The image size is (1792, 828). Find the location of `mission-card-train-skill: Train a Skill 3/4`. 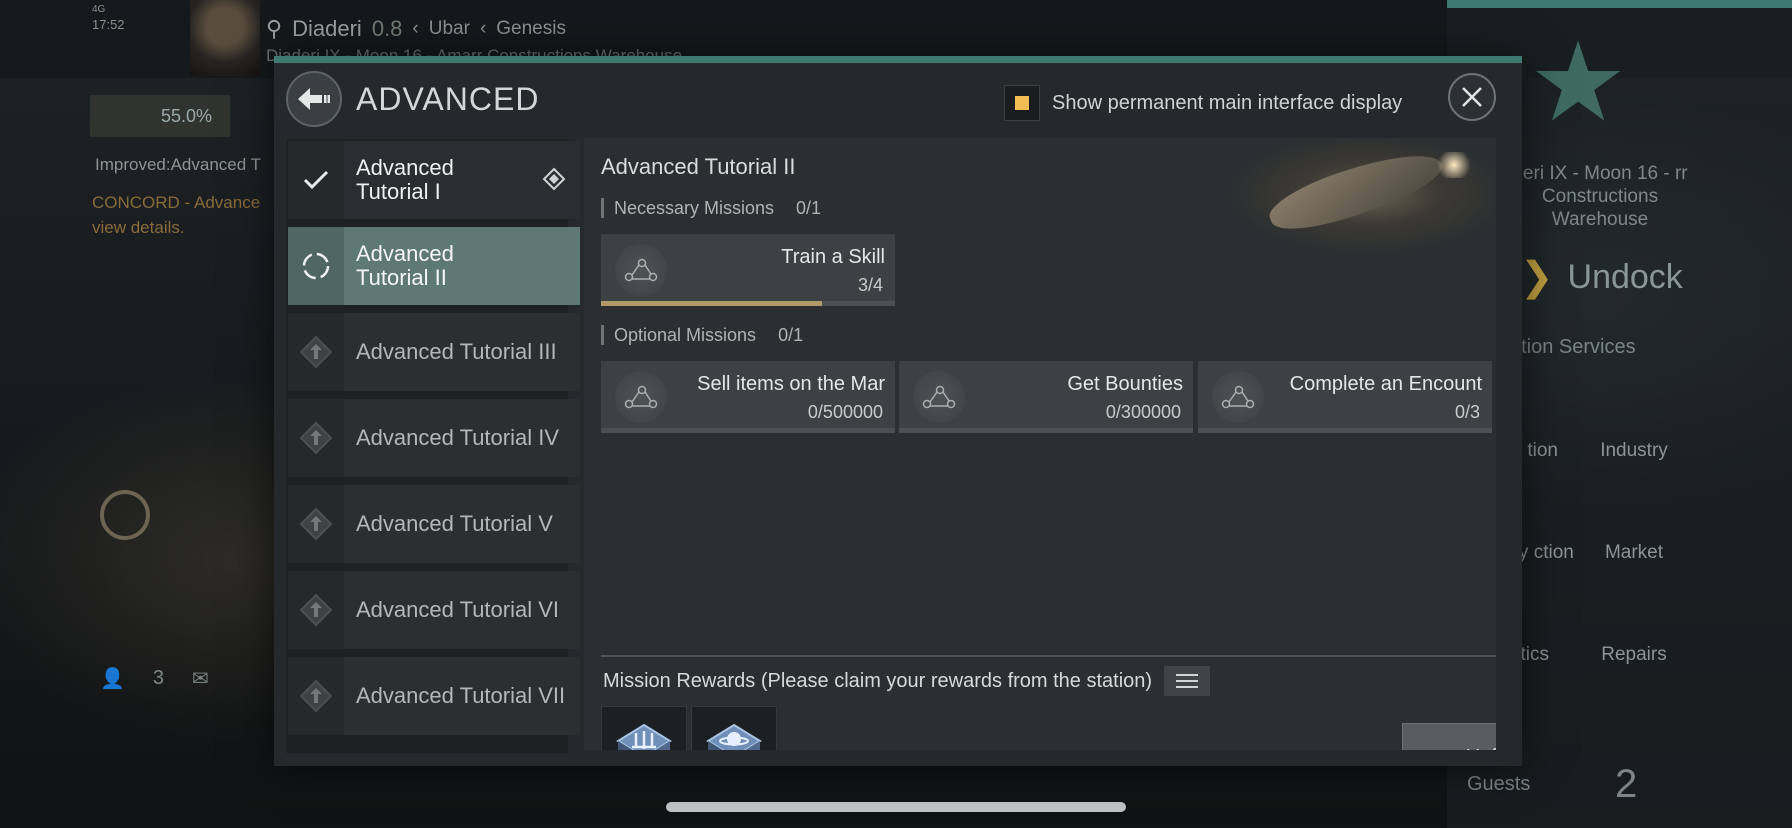

mission-card-train-skill: Train a Skill 3/4 is located at coordinates (748, 270).